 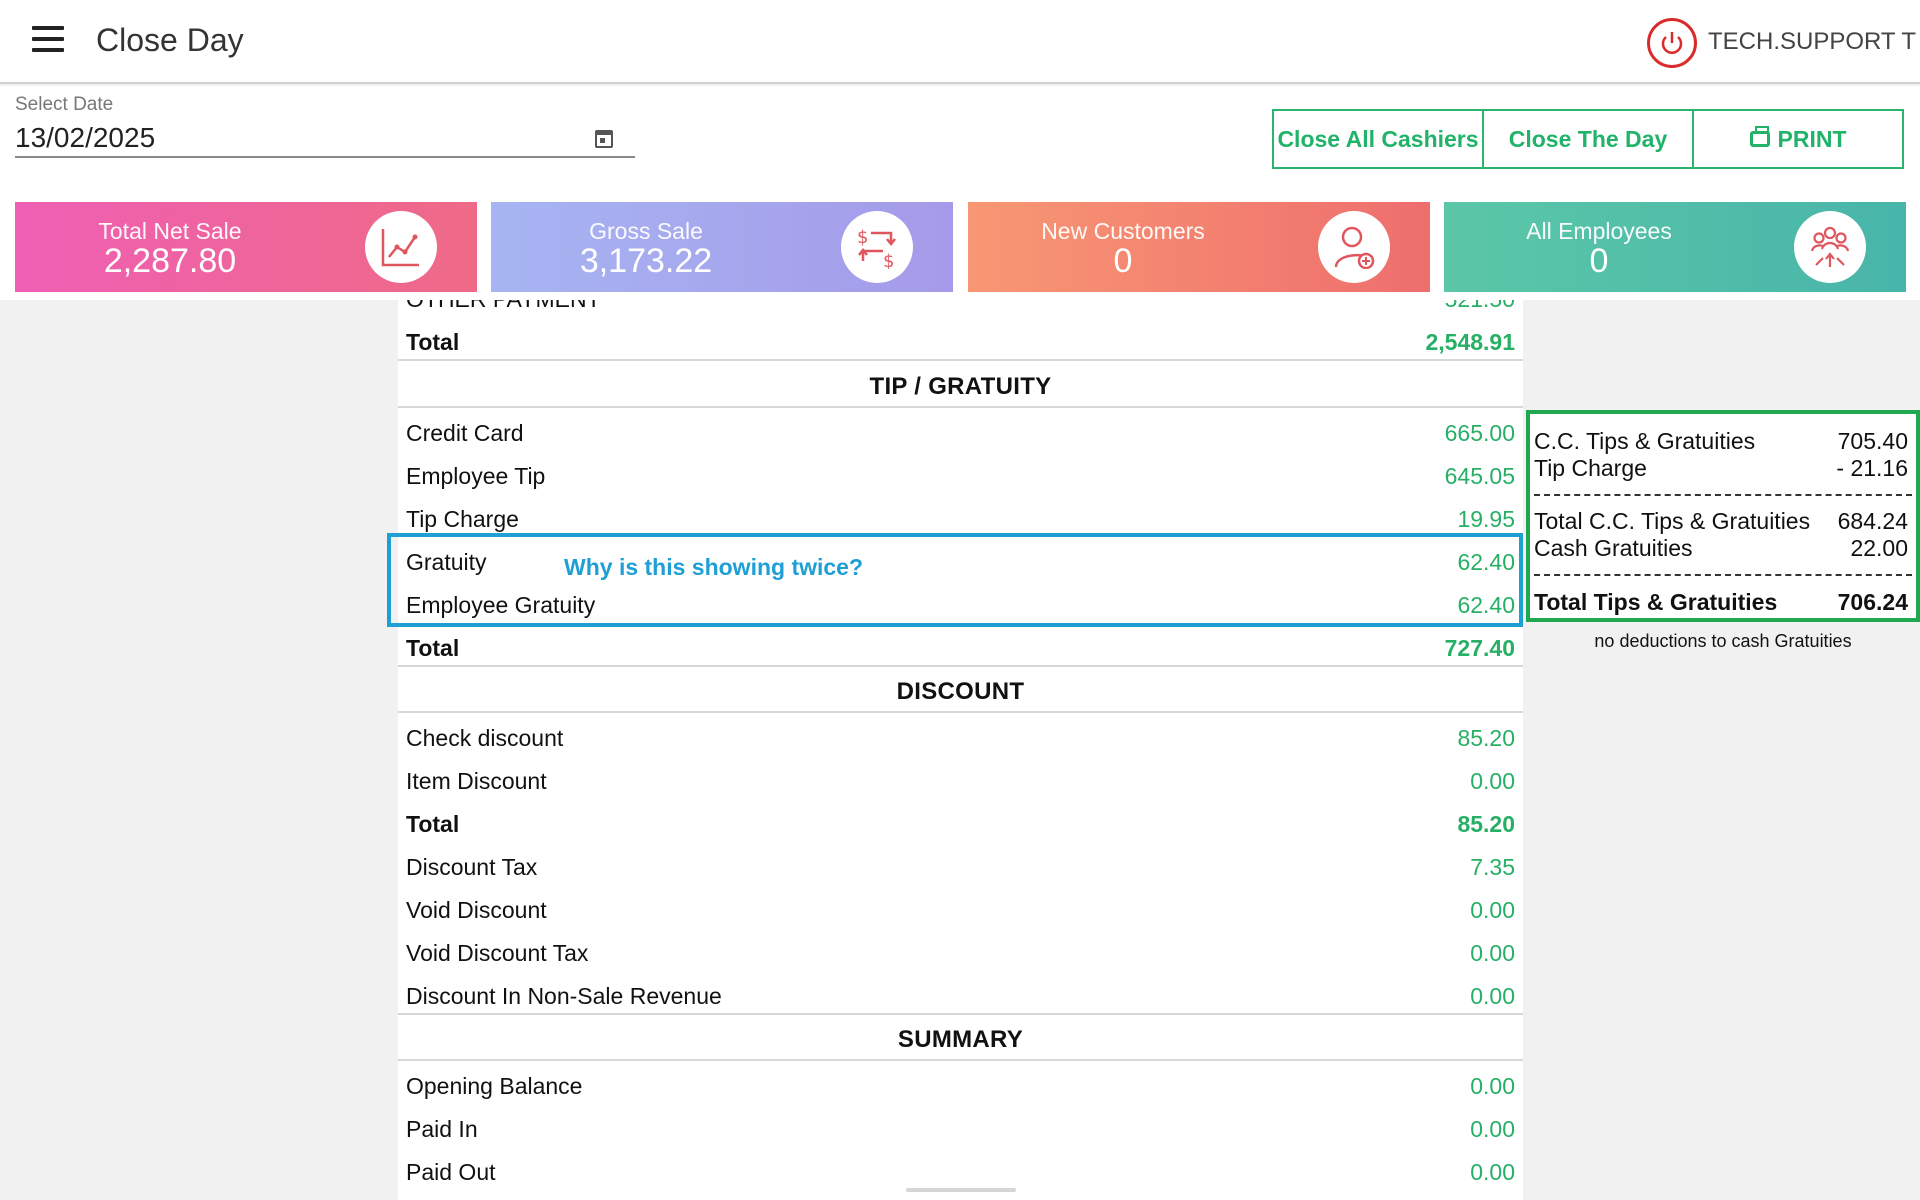 What do you see at coordinates (170, 261) in the screenshot?
I see `card-value: 2,287.80` at bounding box center [170, 261].